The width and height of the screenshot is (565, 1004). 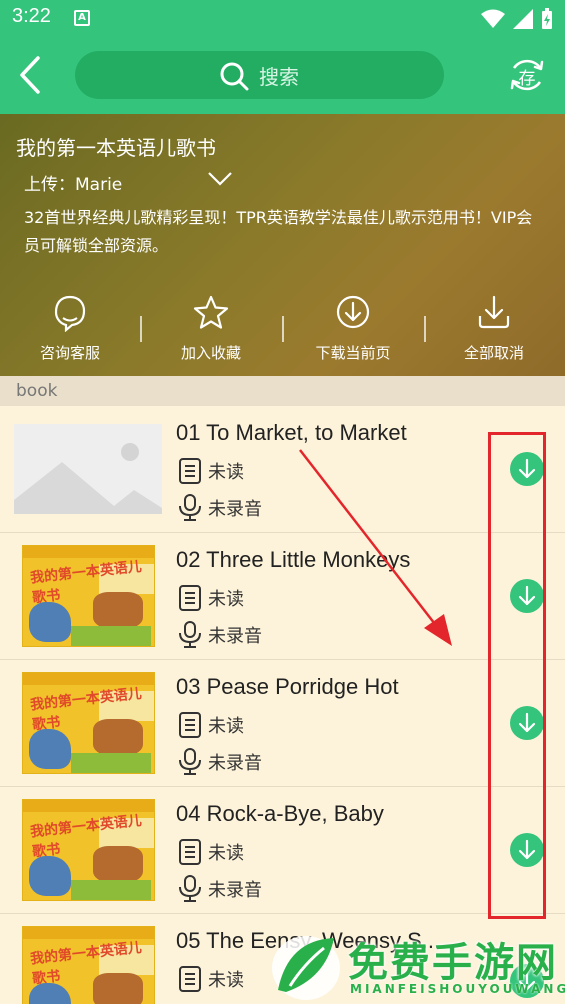 What do you see at coordinates (291, 432) in the screenshot?
I see `item-title: 01 To Market, to Market` at bounding box center [291, 432].